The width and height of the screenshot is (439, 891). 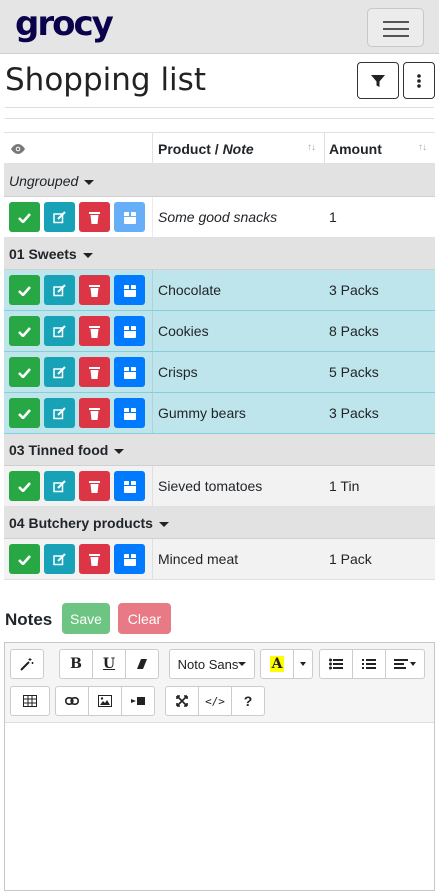 I want to click on table-row: Crisps 5 Packs, so click(x=219, y=372).